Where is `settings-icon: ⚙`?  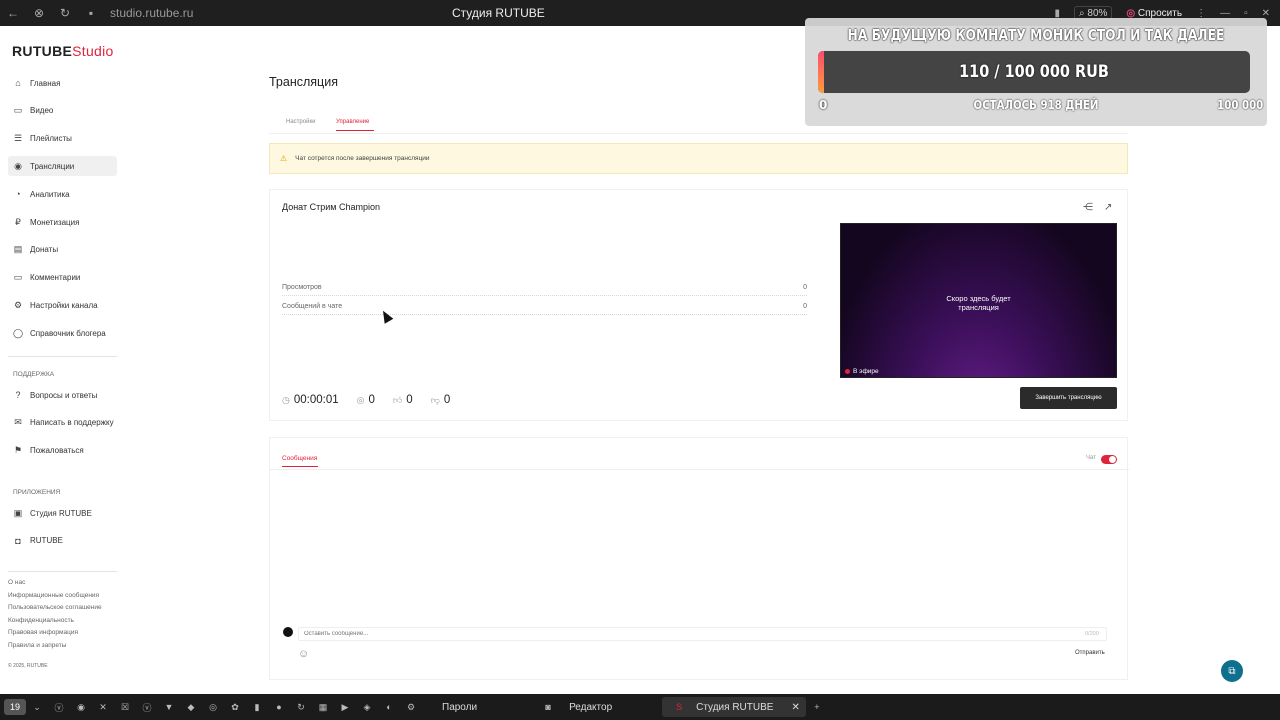
settings-icon: ⚙ is located at coordinates (411, 707).